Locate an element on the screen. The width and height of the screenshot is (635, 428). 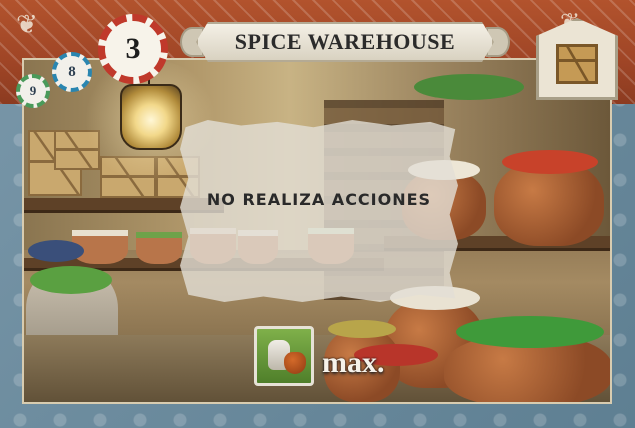
crate-icon is located at coordinates (577, 64).